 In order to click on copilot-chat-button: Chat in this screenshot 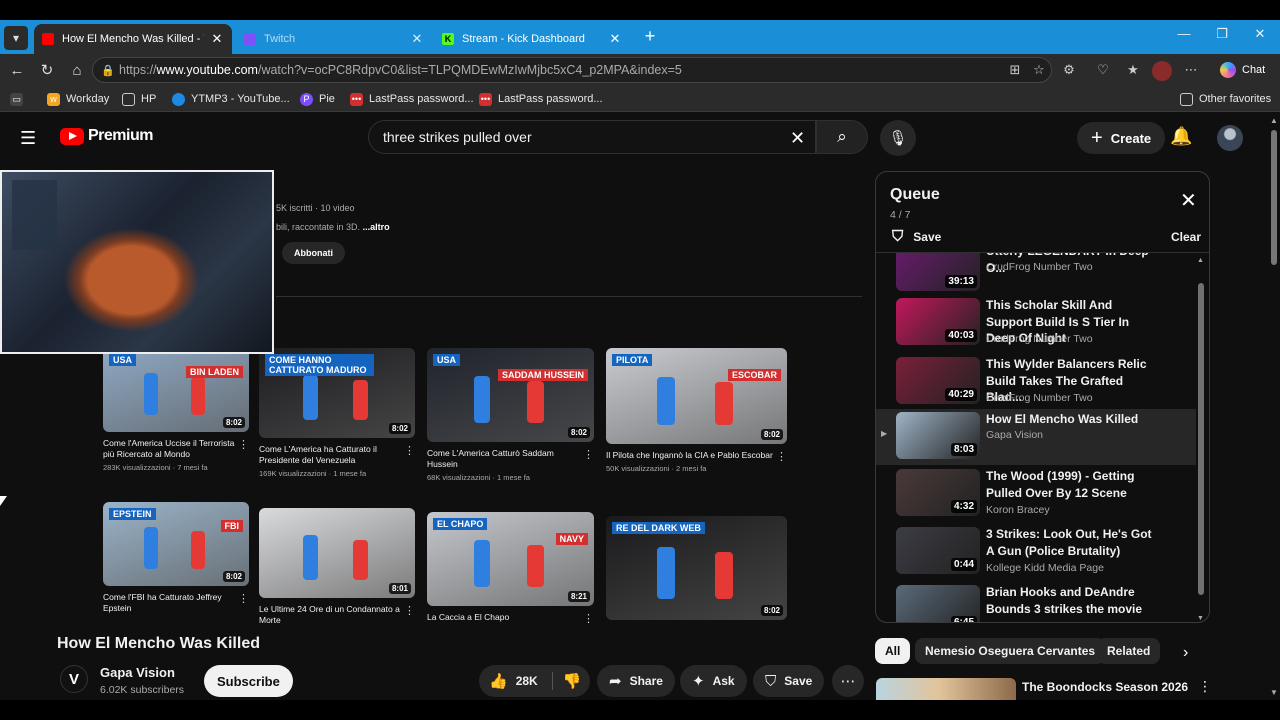, I will do `click(1242, 70)`.